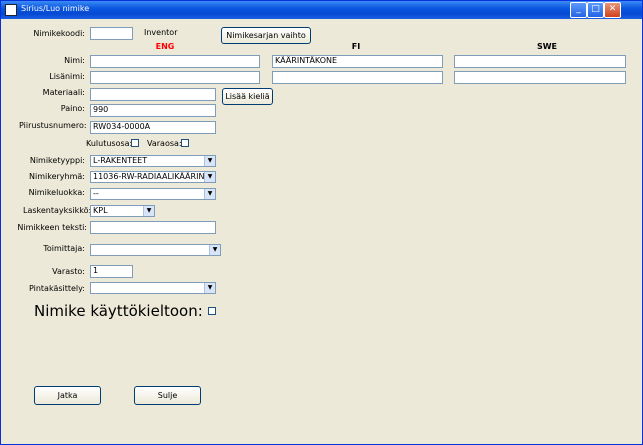 This screenshot has height=445, width=643. I want to click on app-icon, so click(11, 10).